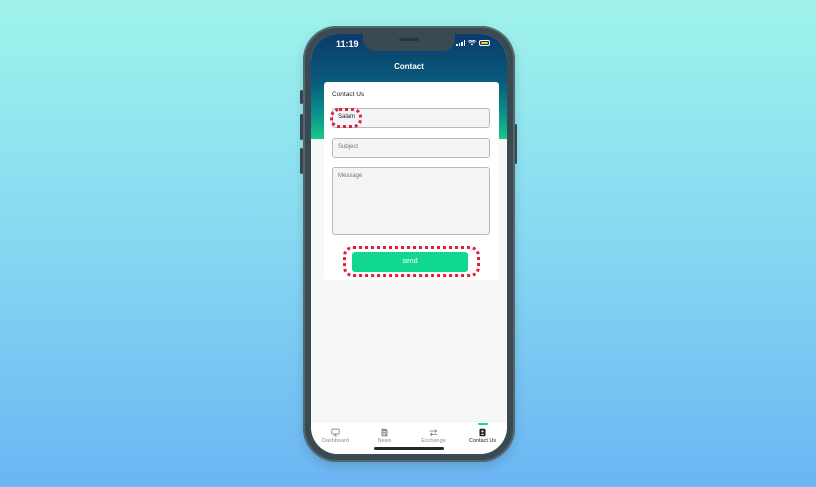 The width and height of the screenshot is (816, 487). I want to click on tab-label: News, so click(384, 441).